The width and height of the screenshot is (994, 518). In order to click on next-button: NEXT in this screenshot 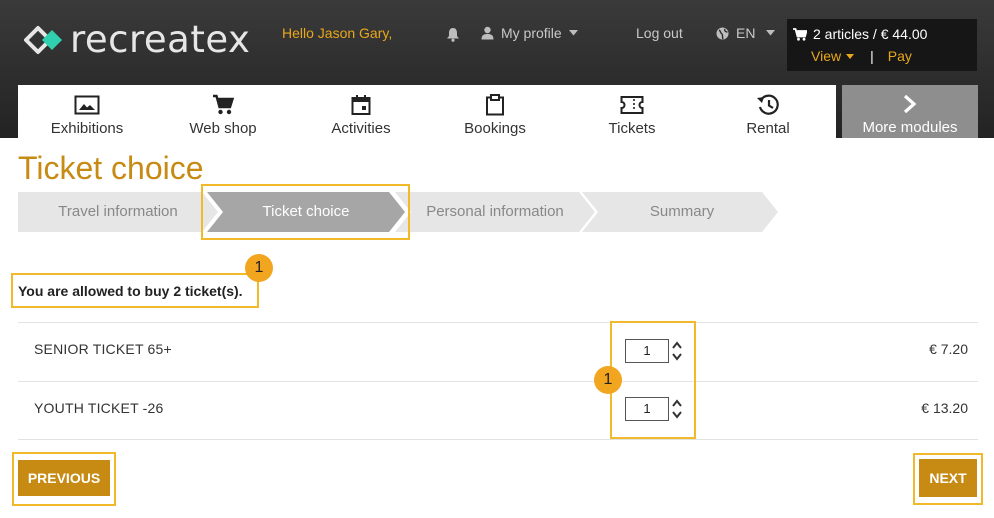, I will do `click(948, 478)`.